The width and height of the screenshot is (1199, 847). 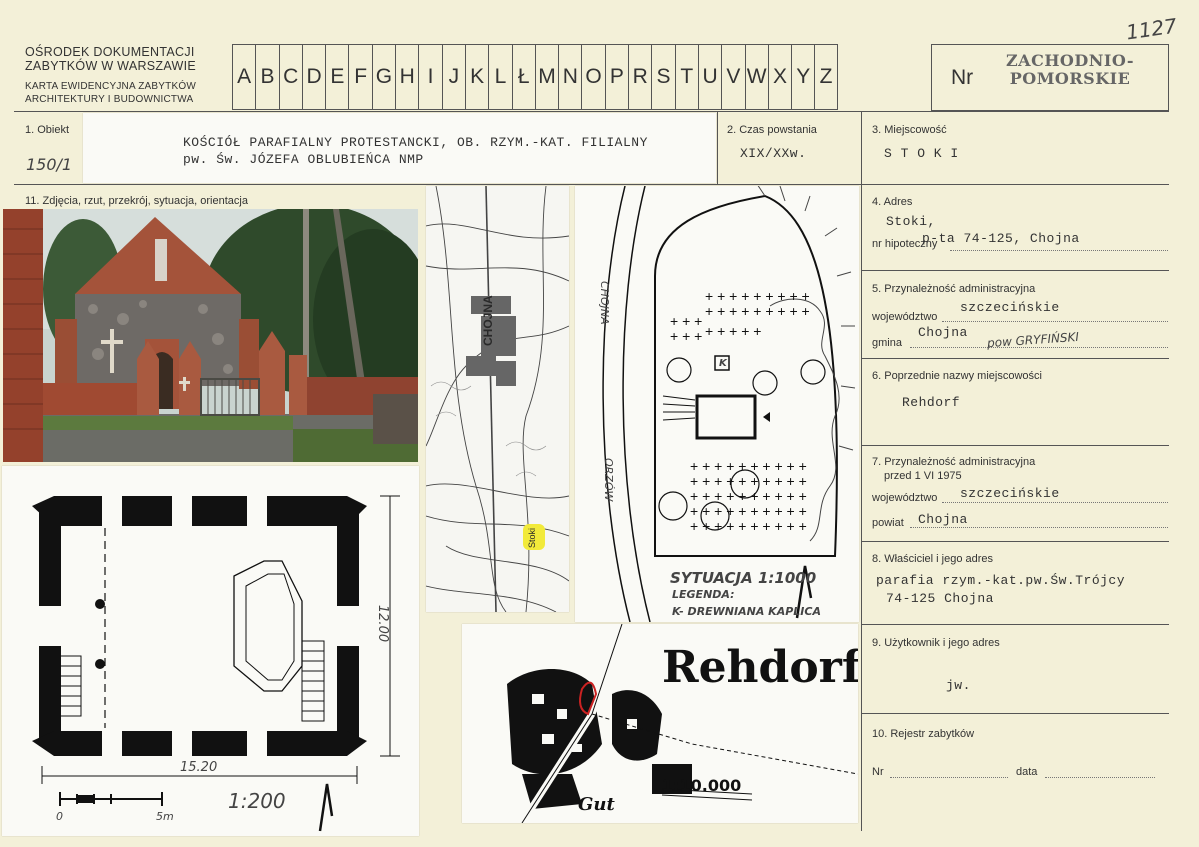 What do you see at coordinates (110, 52) in the screenshot?
I see `org-line-1: OŚRODEK DOKUMENTACJI` at bounding box center [110, 52].